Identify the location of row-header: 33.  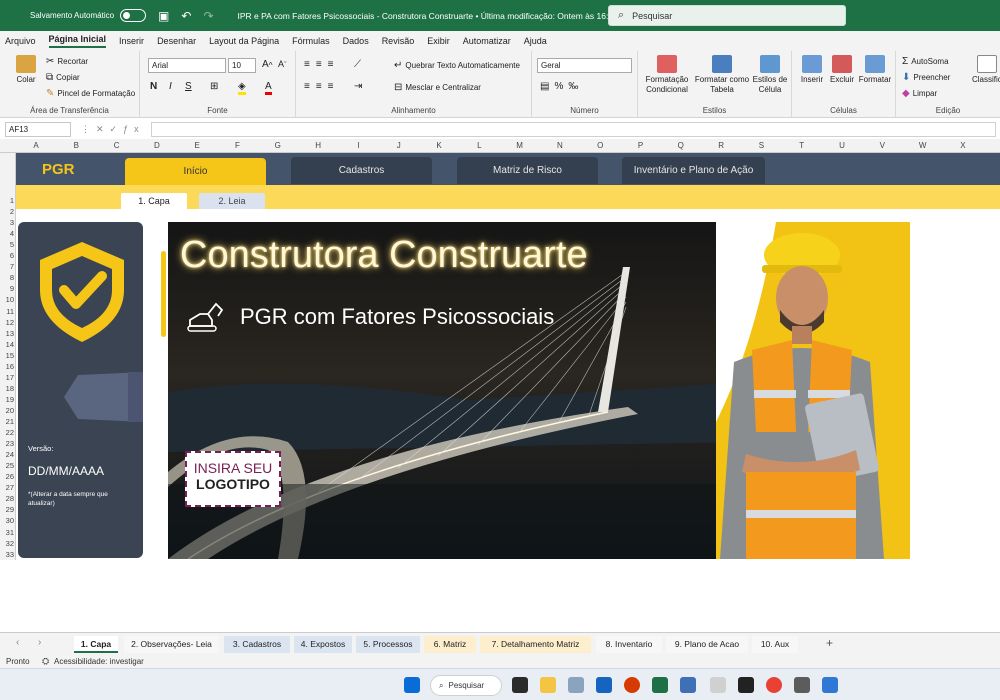
(7, 554).